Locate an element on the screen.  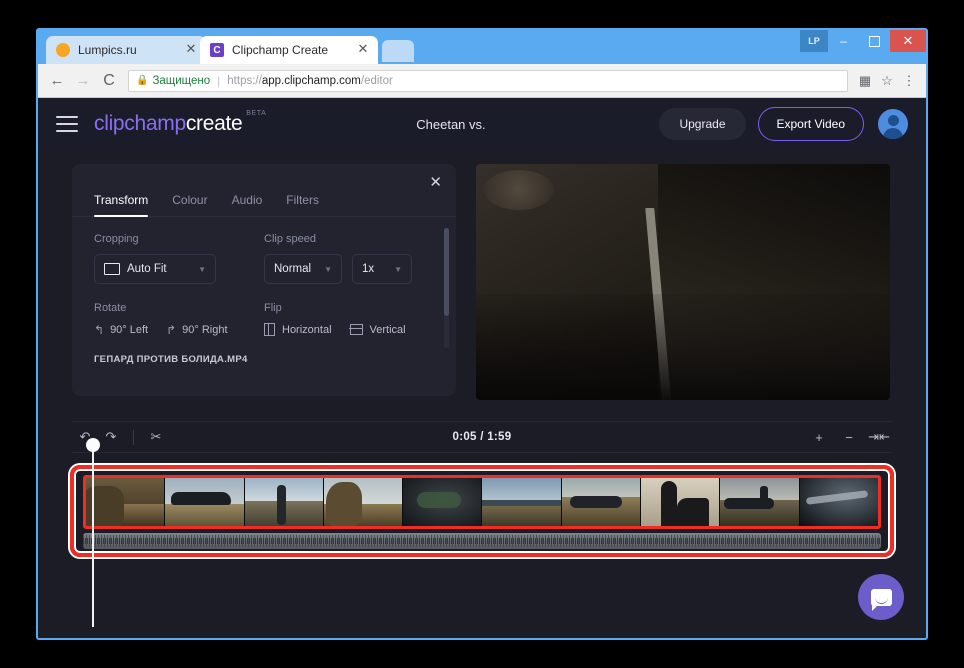
flip-group: Flip Horizontal Vertical is located at coordinates (349, 319).